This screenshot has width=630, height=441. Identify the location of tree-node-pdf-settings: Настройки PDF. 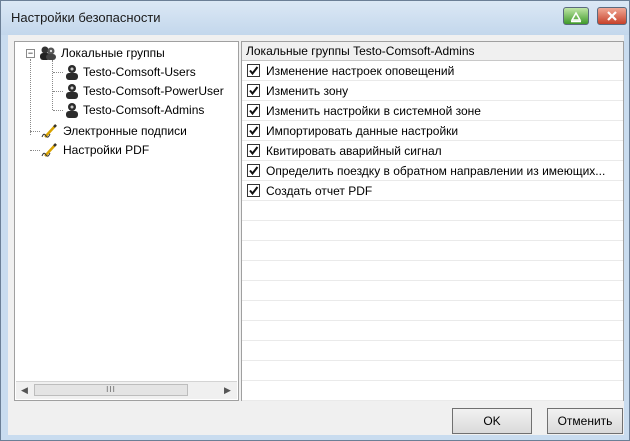
(95, 150).